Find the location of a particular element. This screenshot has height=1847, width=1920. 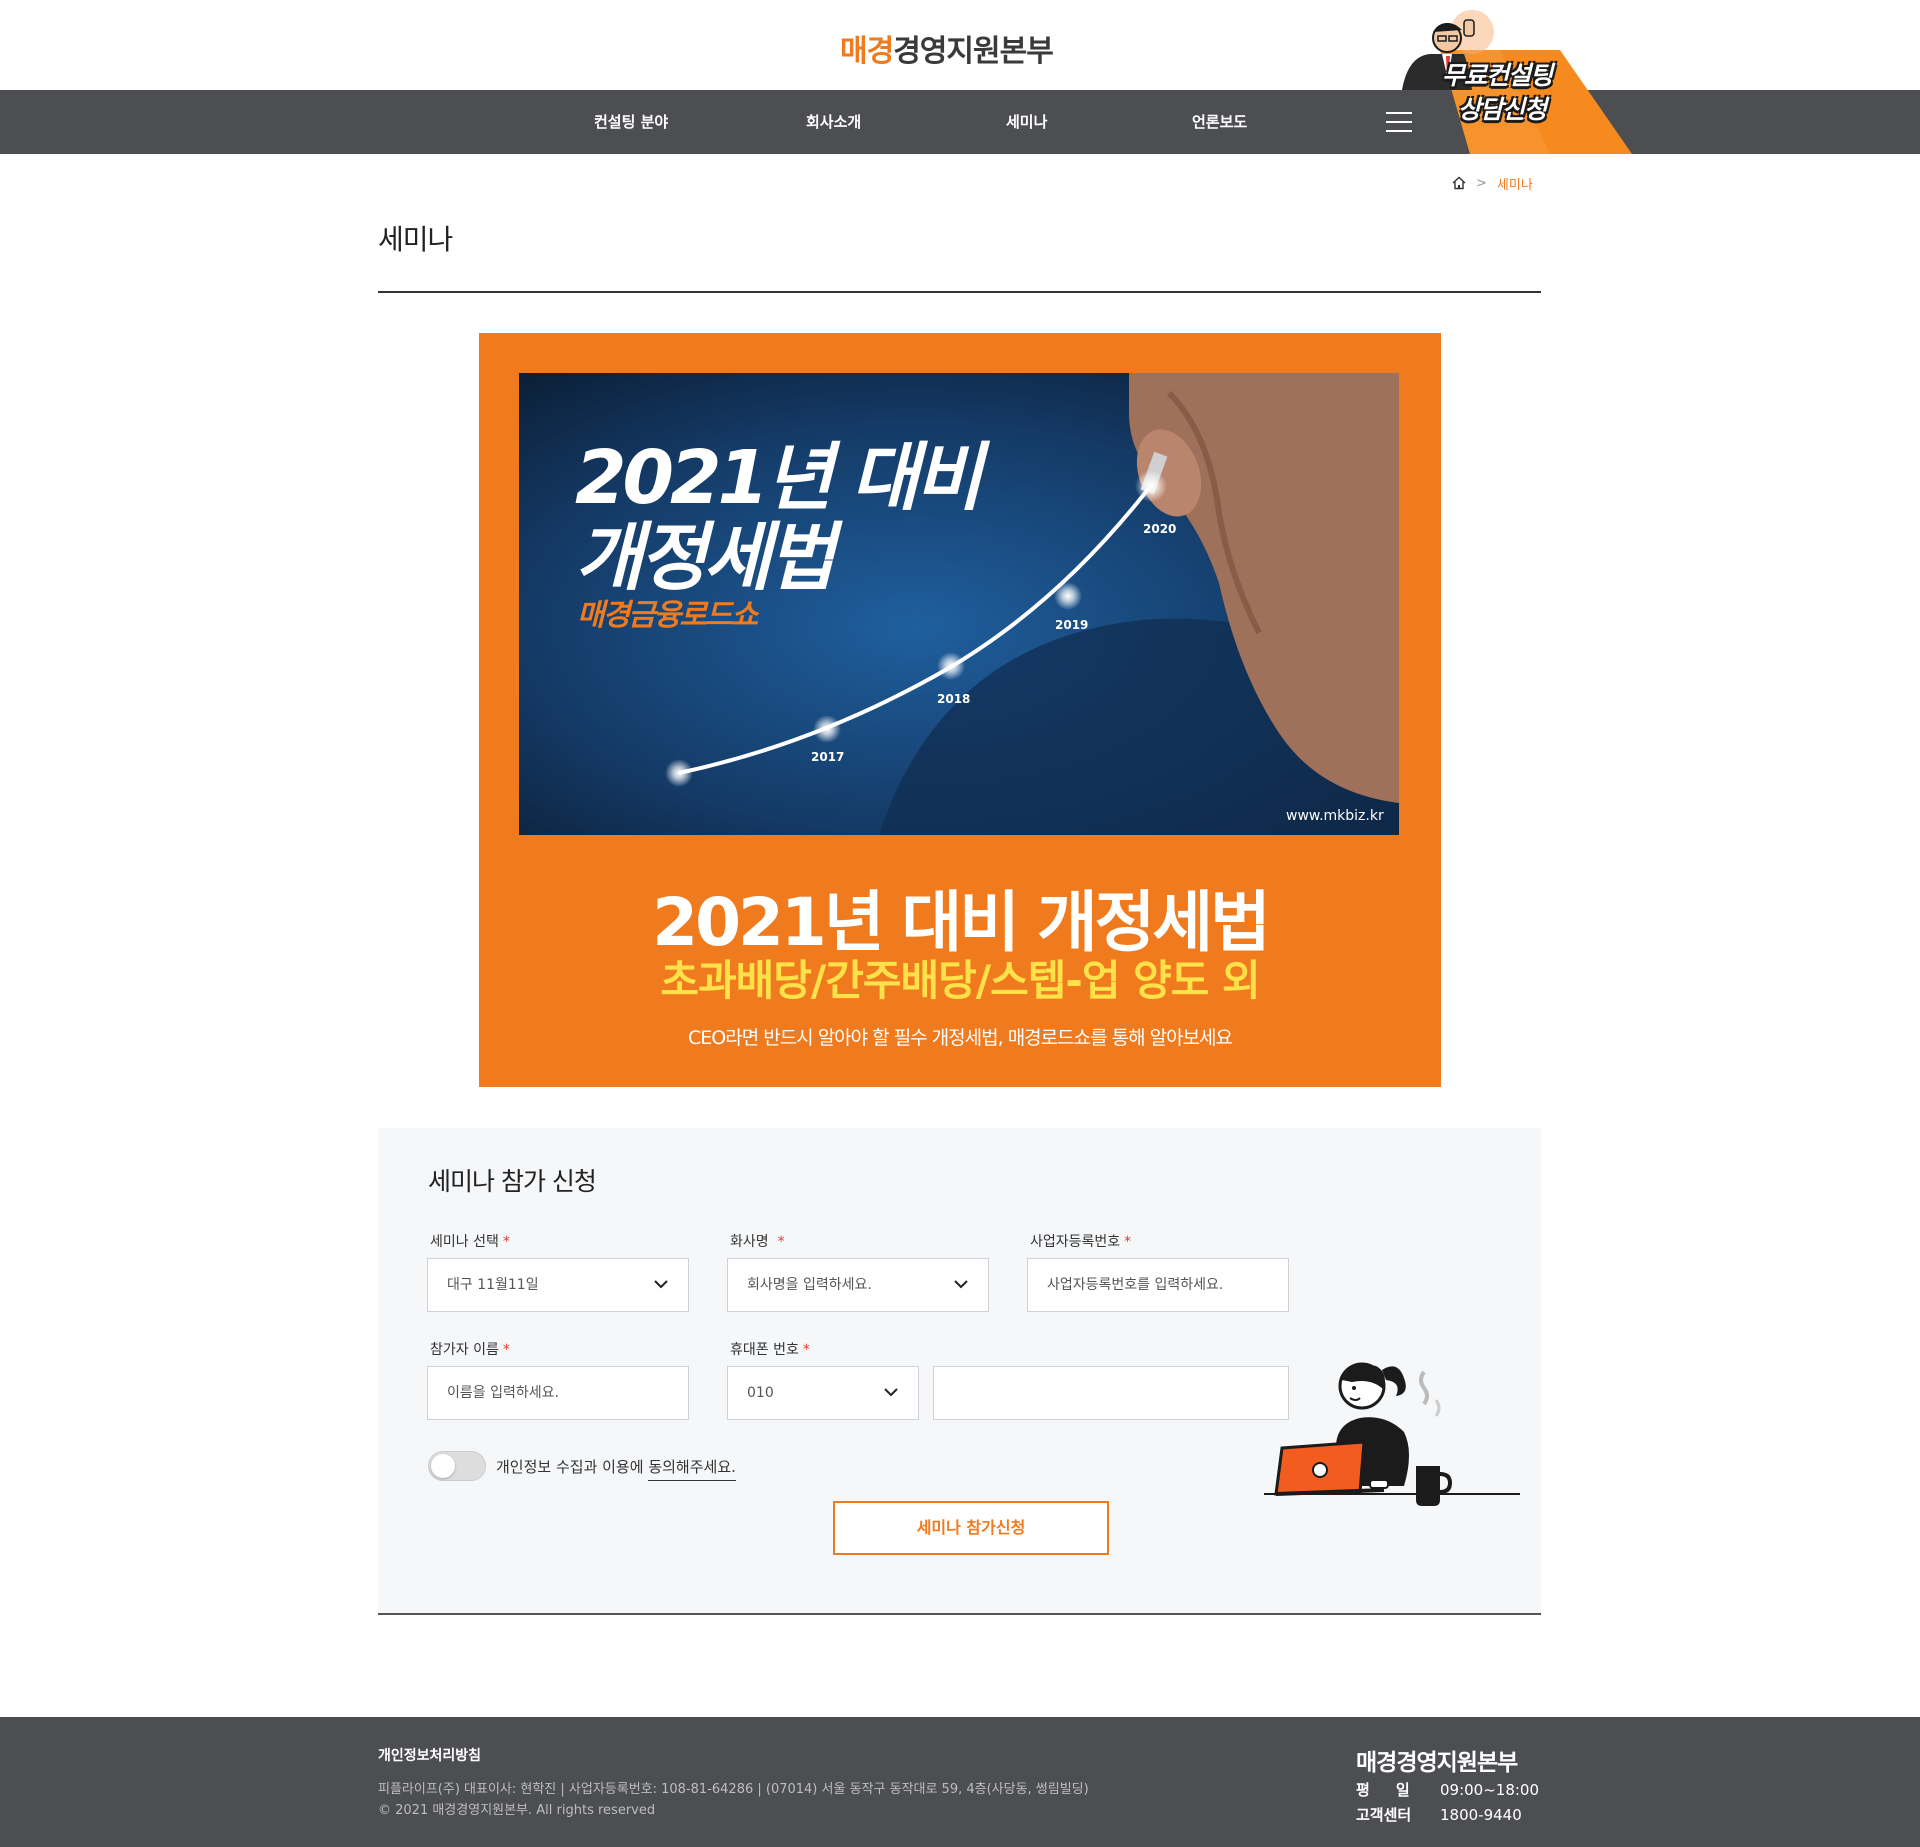

toggle-knob is located at coordinates (443, 1466).